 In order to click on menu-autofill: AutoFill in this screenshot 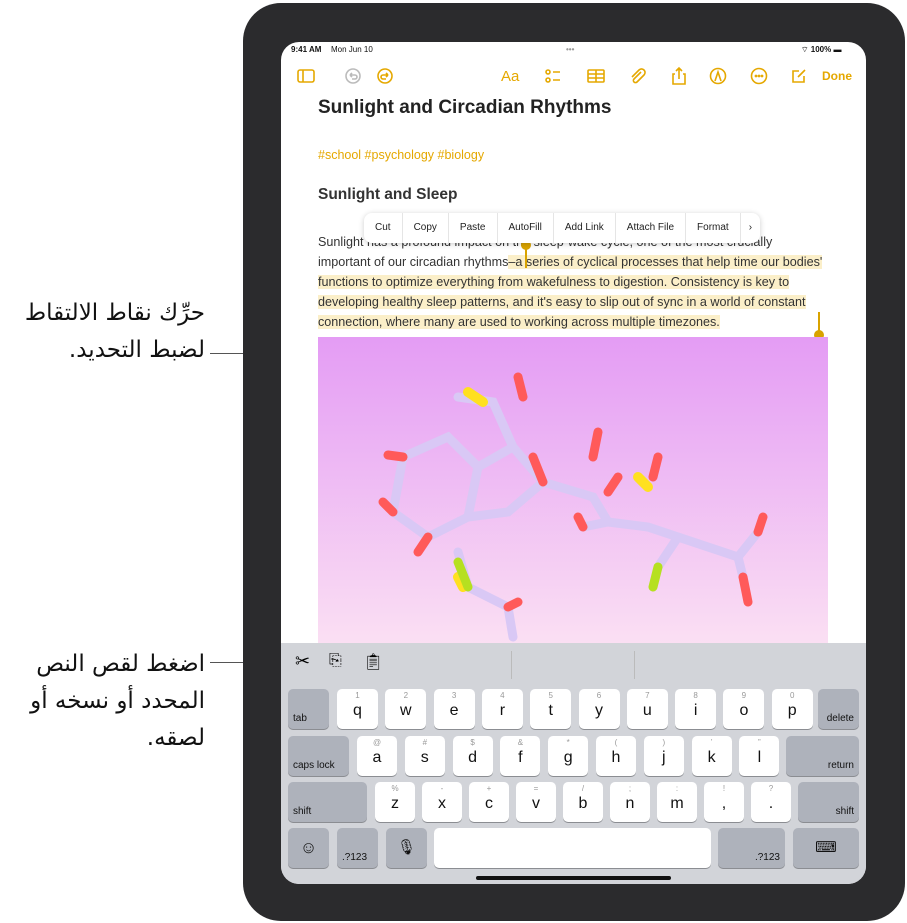, I will do `click(526, 228)`.